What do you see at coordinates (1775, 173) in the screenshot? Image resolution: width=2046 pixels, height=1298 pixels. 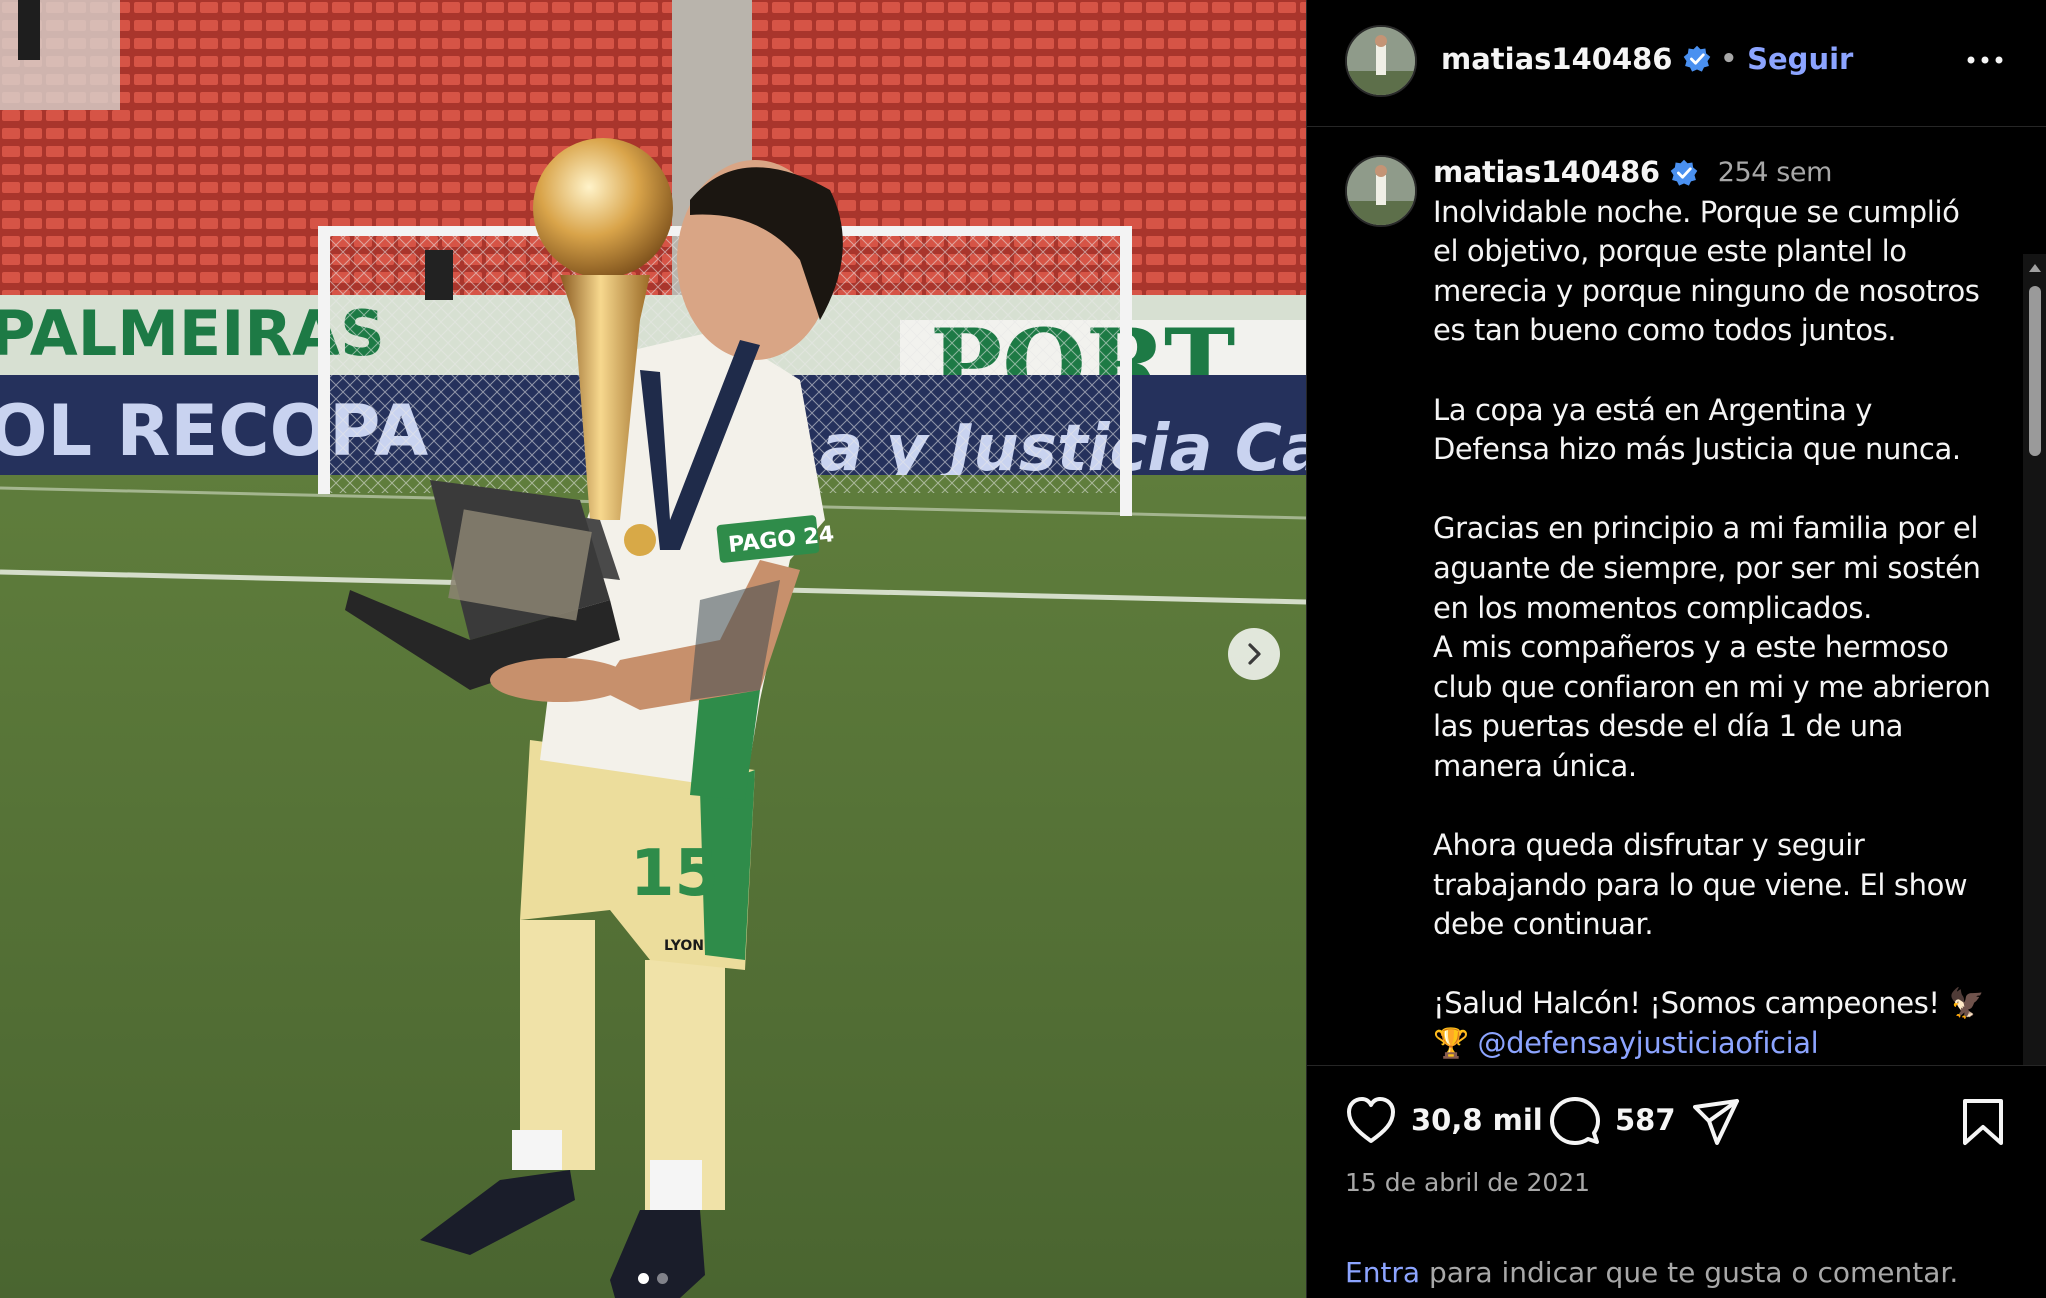 I see `caption-timestamp: 254 sem` at bounding box center [1775, 173].